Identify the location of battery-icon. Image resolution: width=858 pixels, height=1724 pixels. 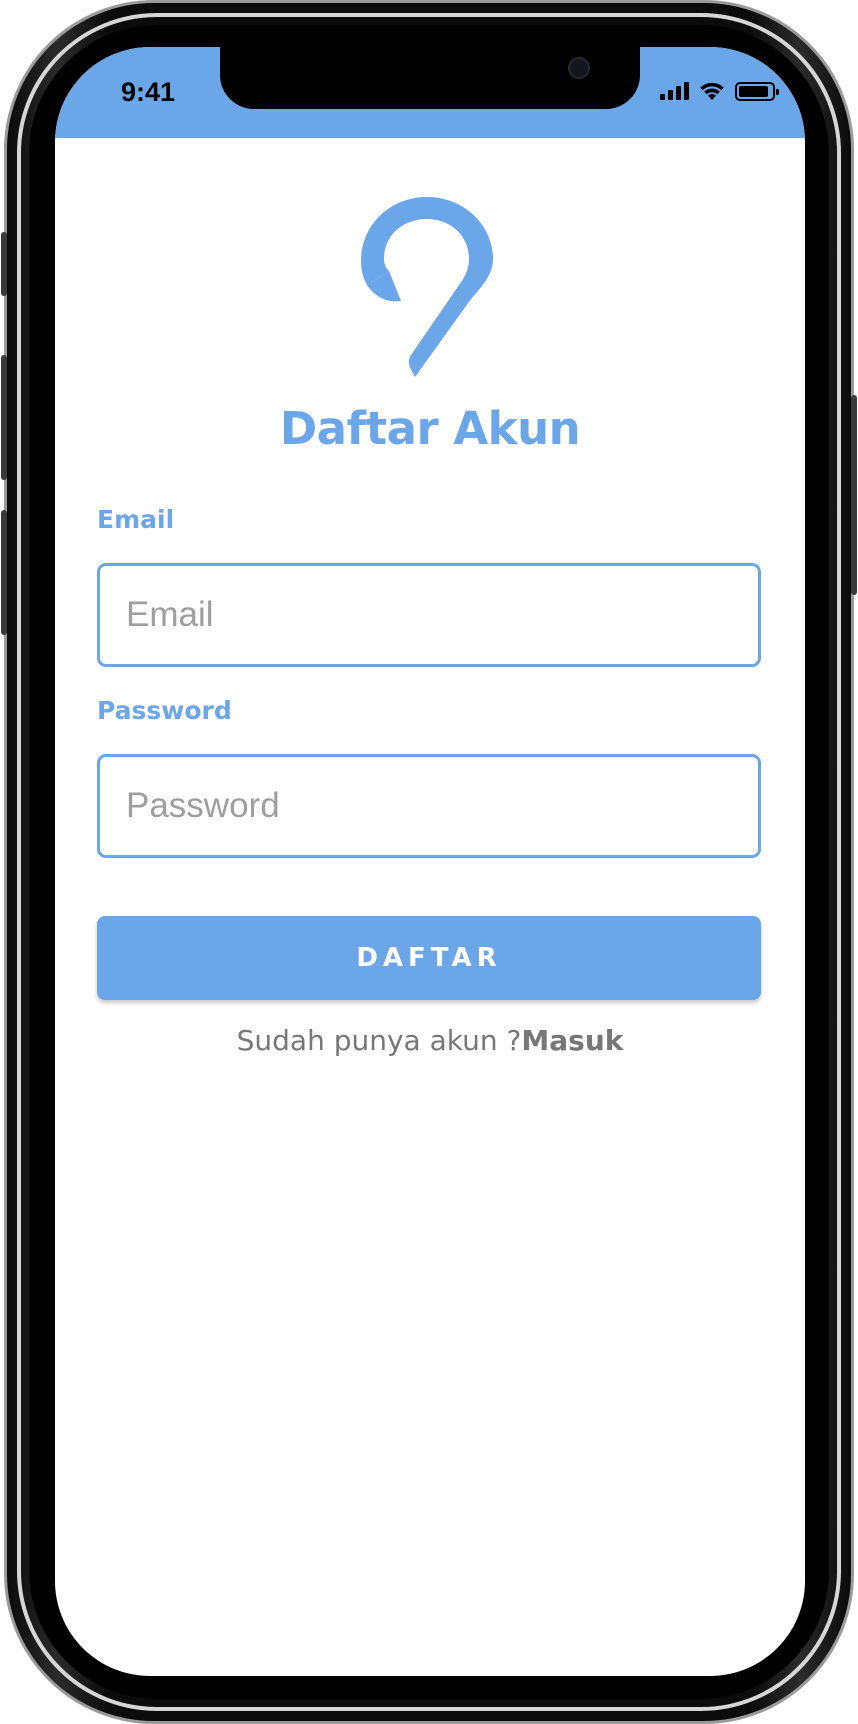
(757, 91).